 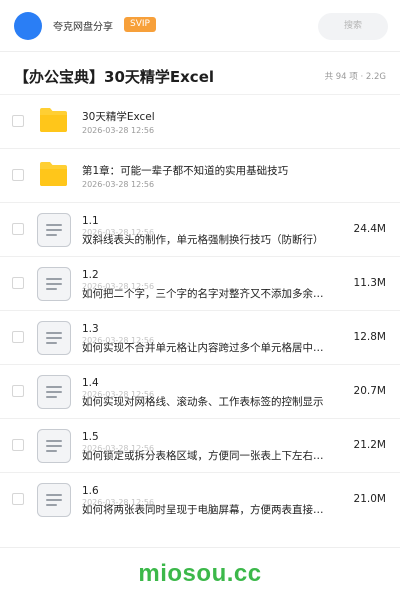 I want to click on file-size: 21.0M, so click(x=369, y=499).